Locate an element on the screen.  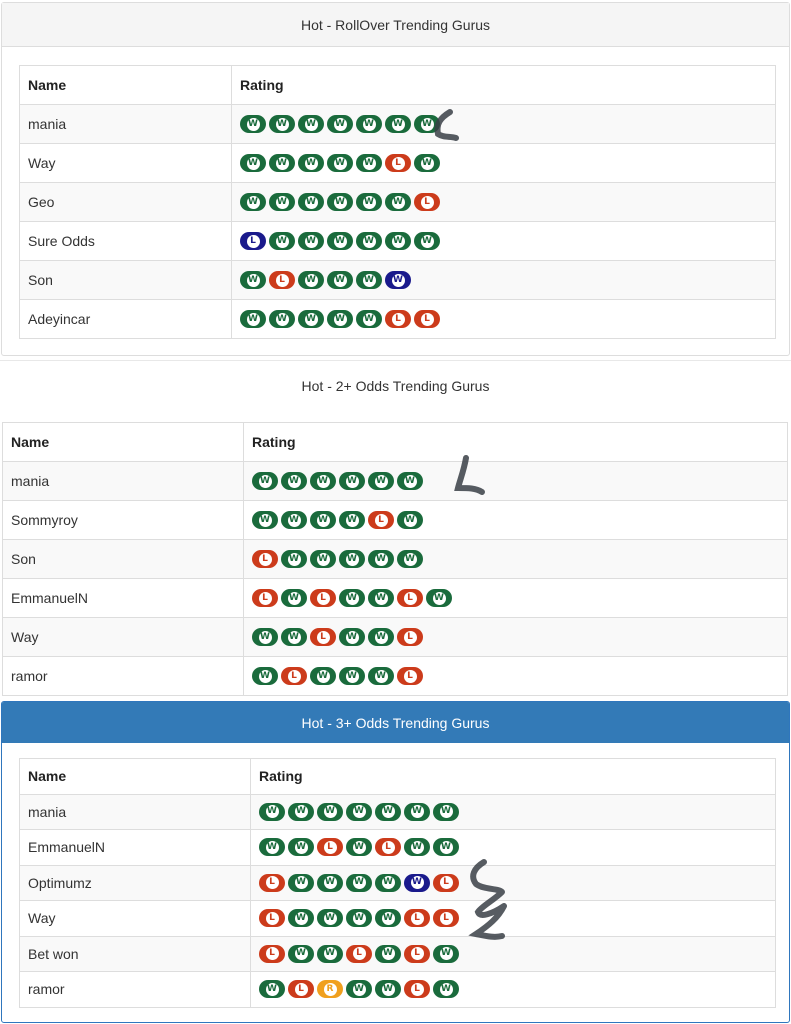
rating-badges: WWWWWWL is located at coordinates (503, 202).